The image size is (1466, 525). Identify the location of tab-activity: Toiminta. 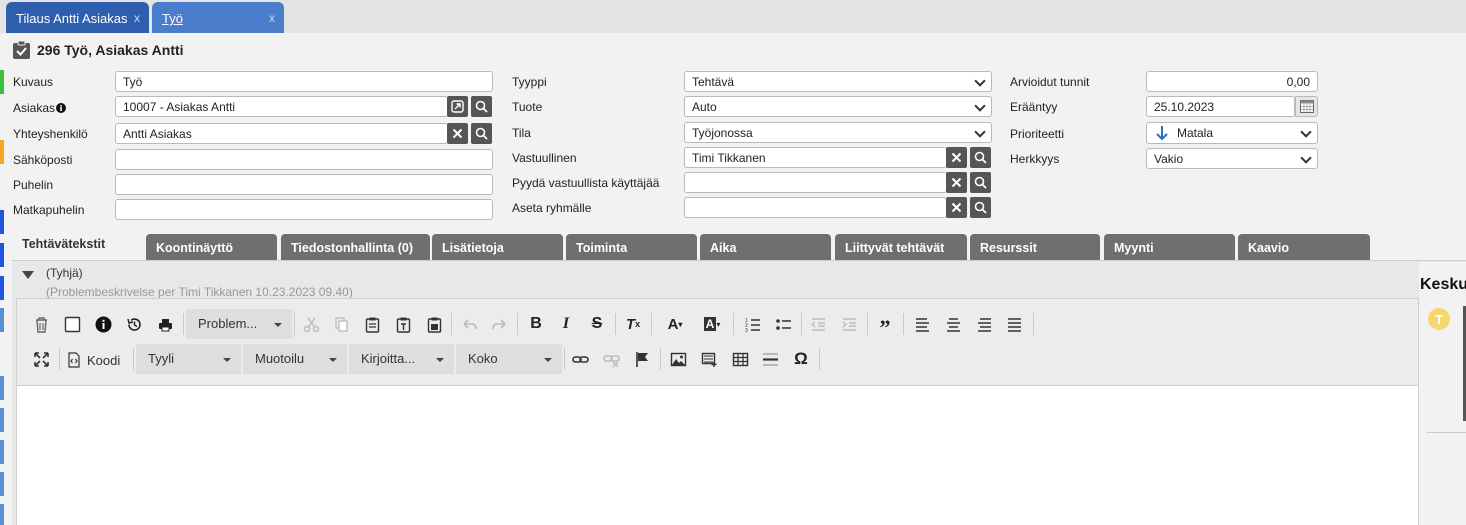
(631, 247).